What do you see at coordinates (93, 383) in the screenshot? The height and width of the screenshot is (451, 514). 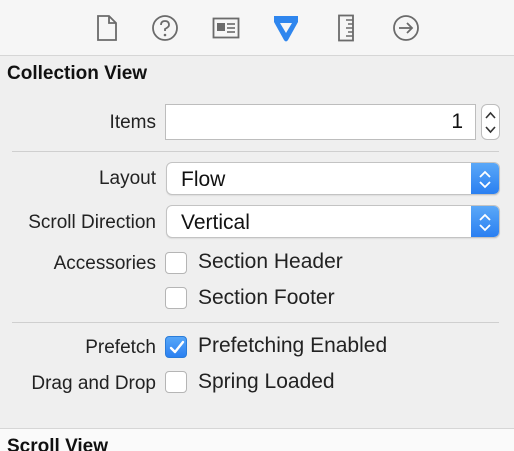 I see `drag-and-drop-label: Drag and Drop` at bounding box center [93, 383].